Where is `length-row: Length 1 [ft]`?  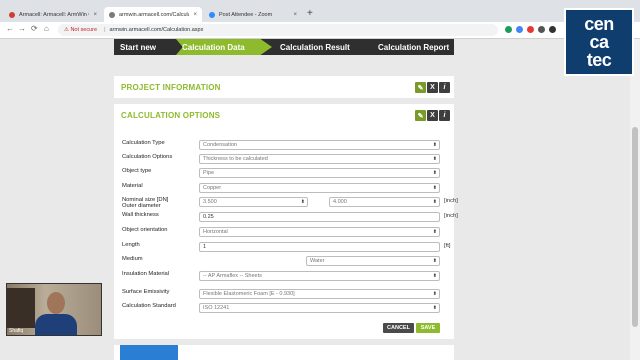
length-row: Length 1 [ft] is located at coordinates (287, 247).